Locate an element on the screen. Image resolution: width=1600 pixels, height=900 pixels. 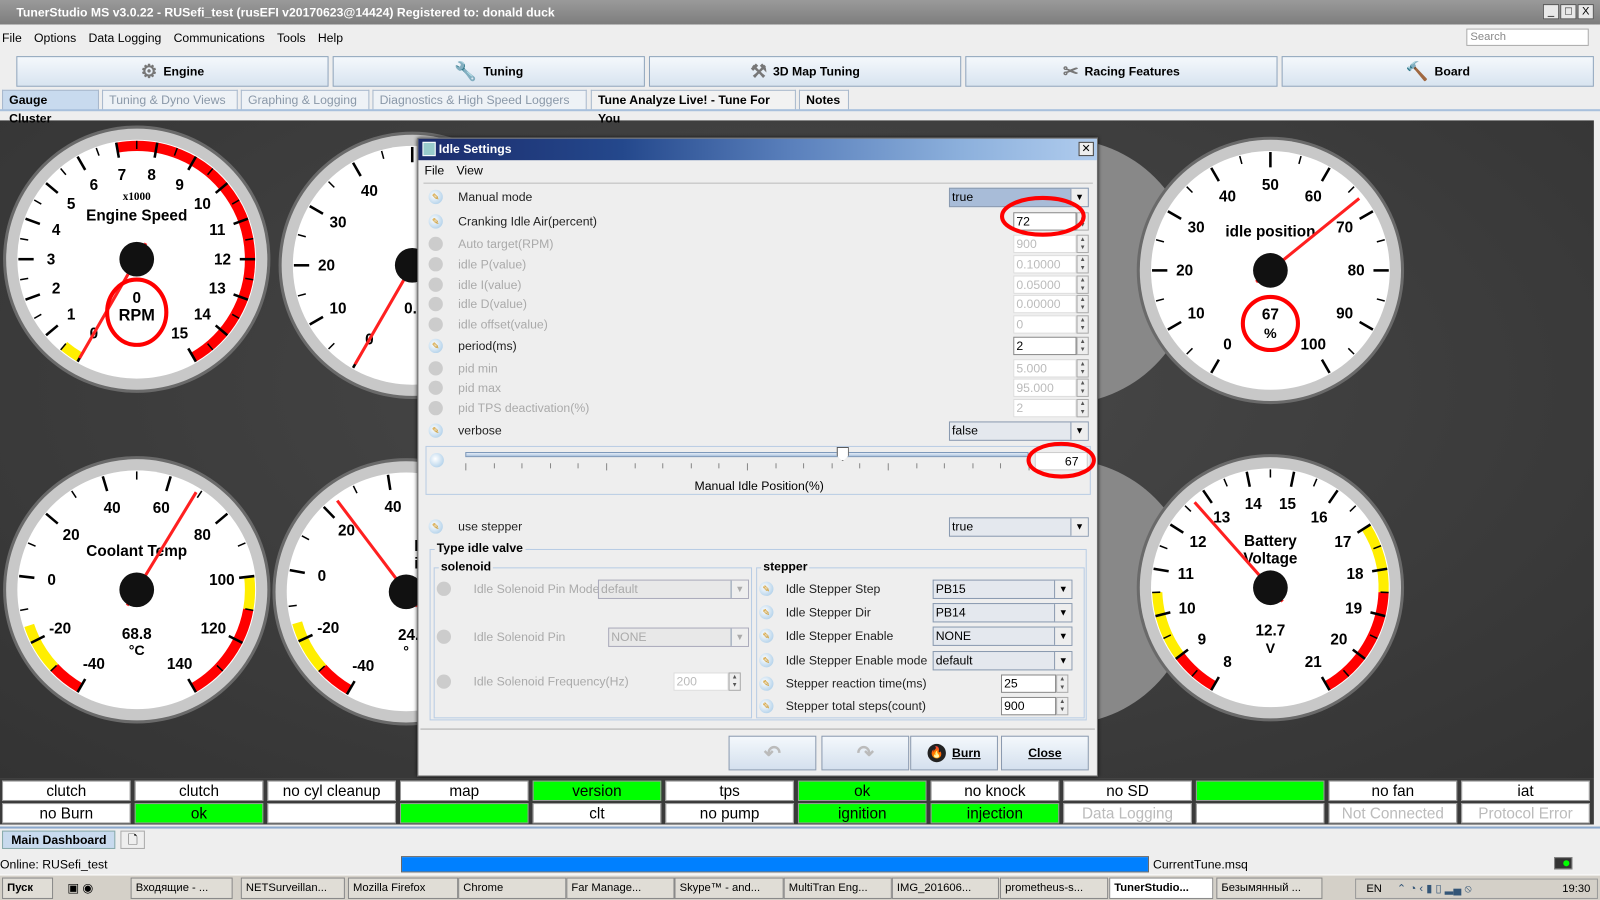
setting-input: 200 is located at coordinates (701, 681).